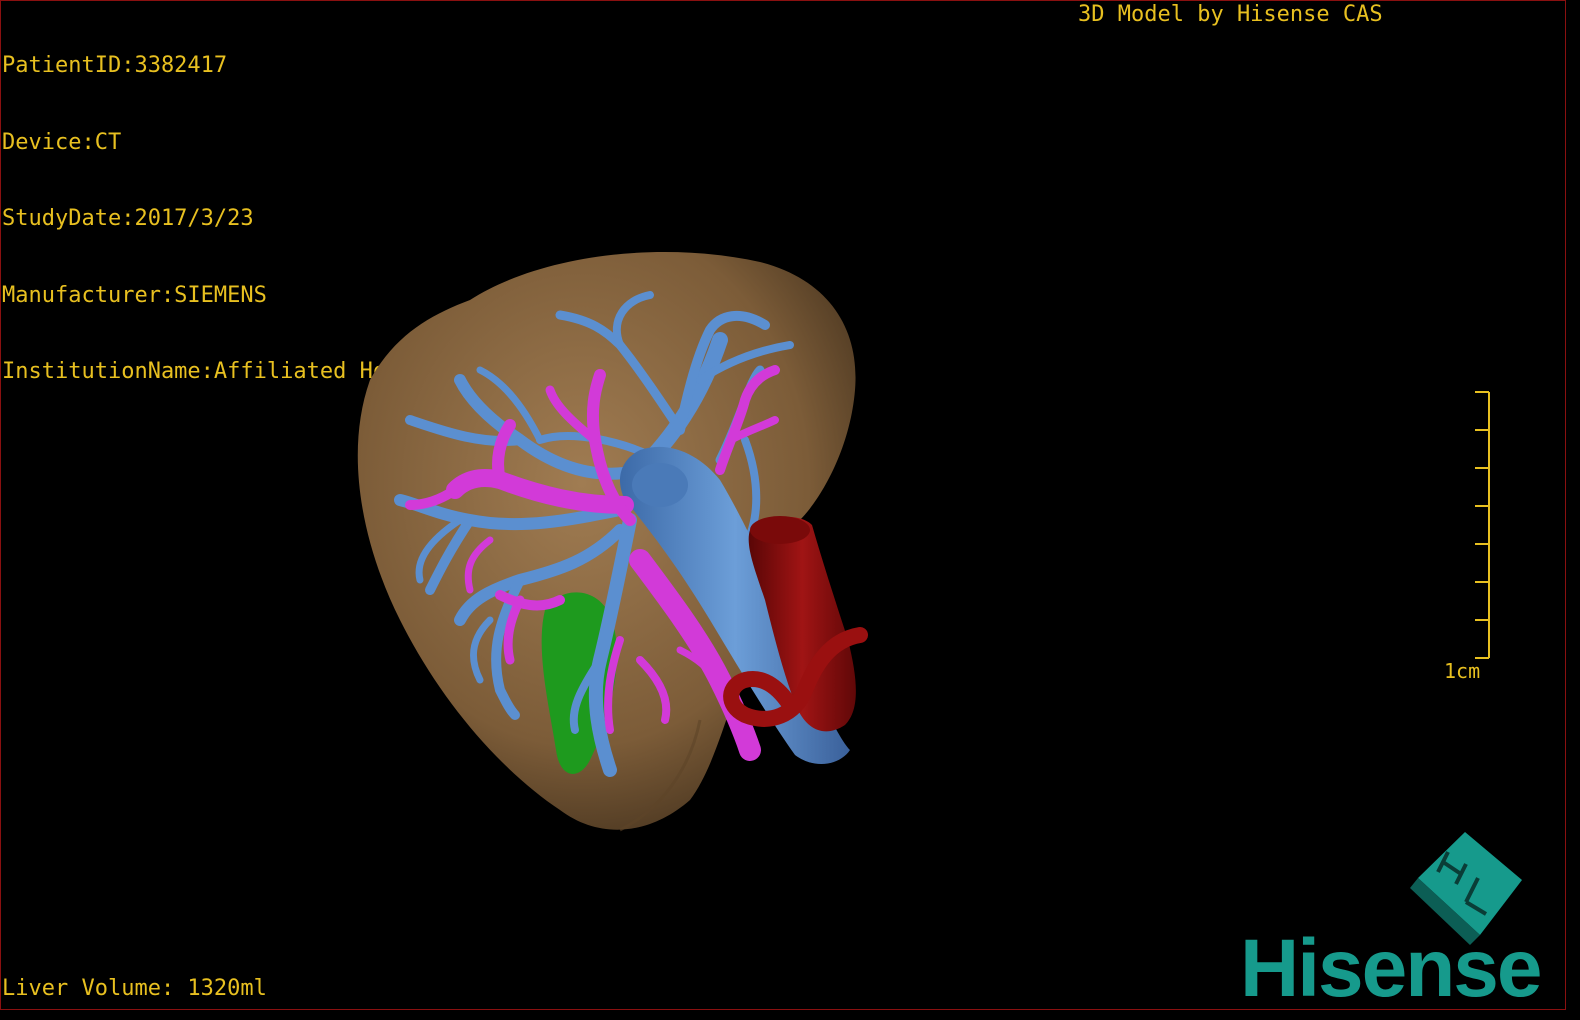  Describe the element at coordinates (660, 485) in the screenshot. I see `ivc-opening` at that location.